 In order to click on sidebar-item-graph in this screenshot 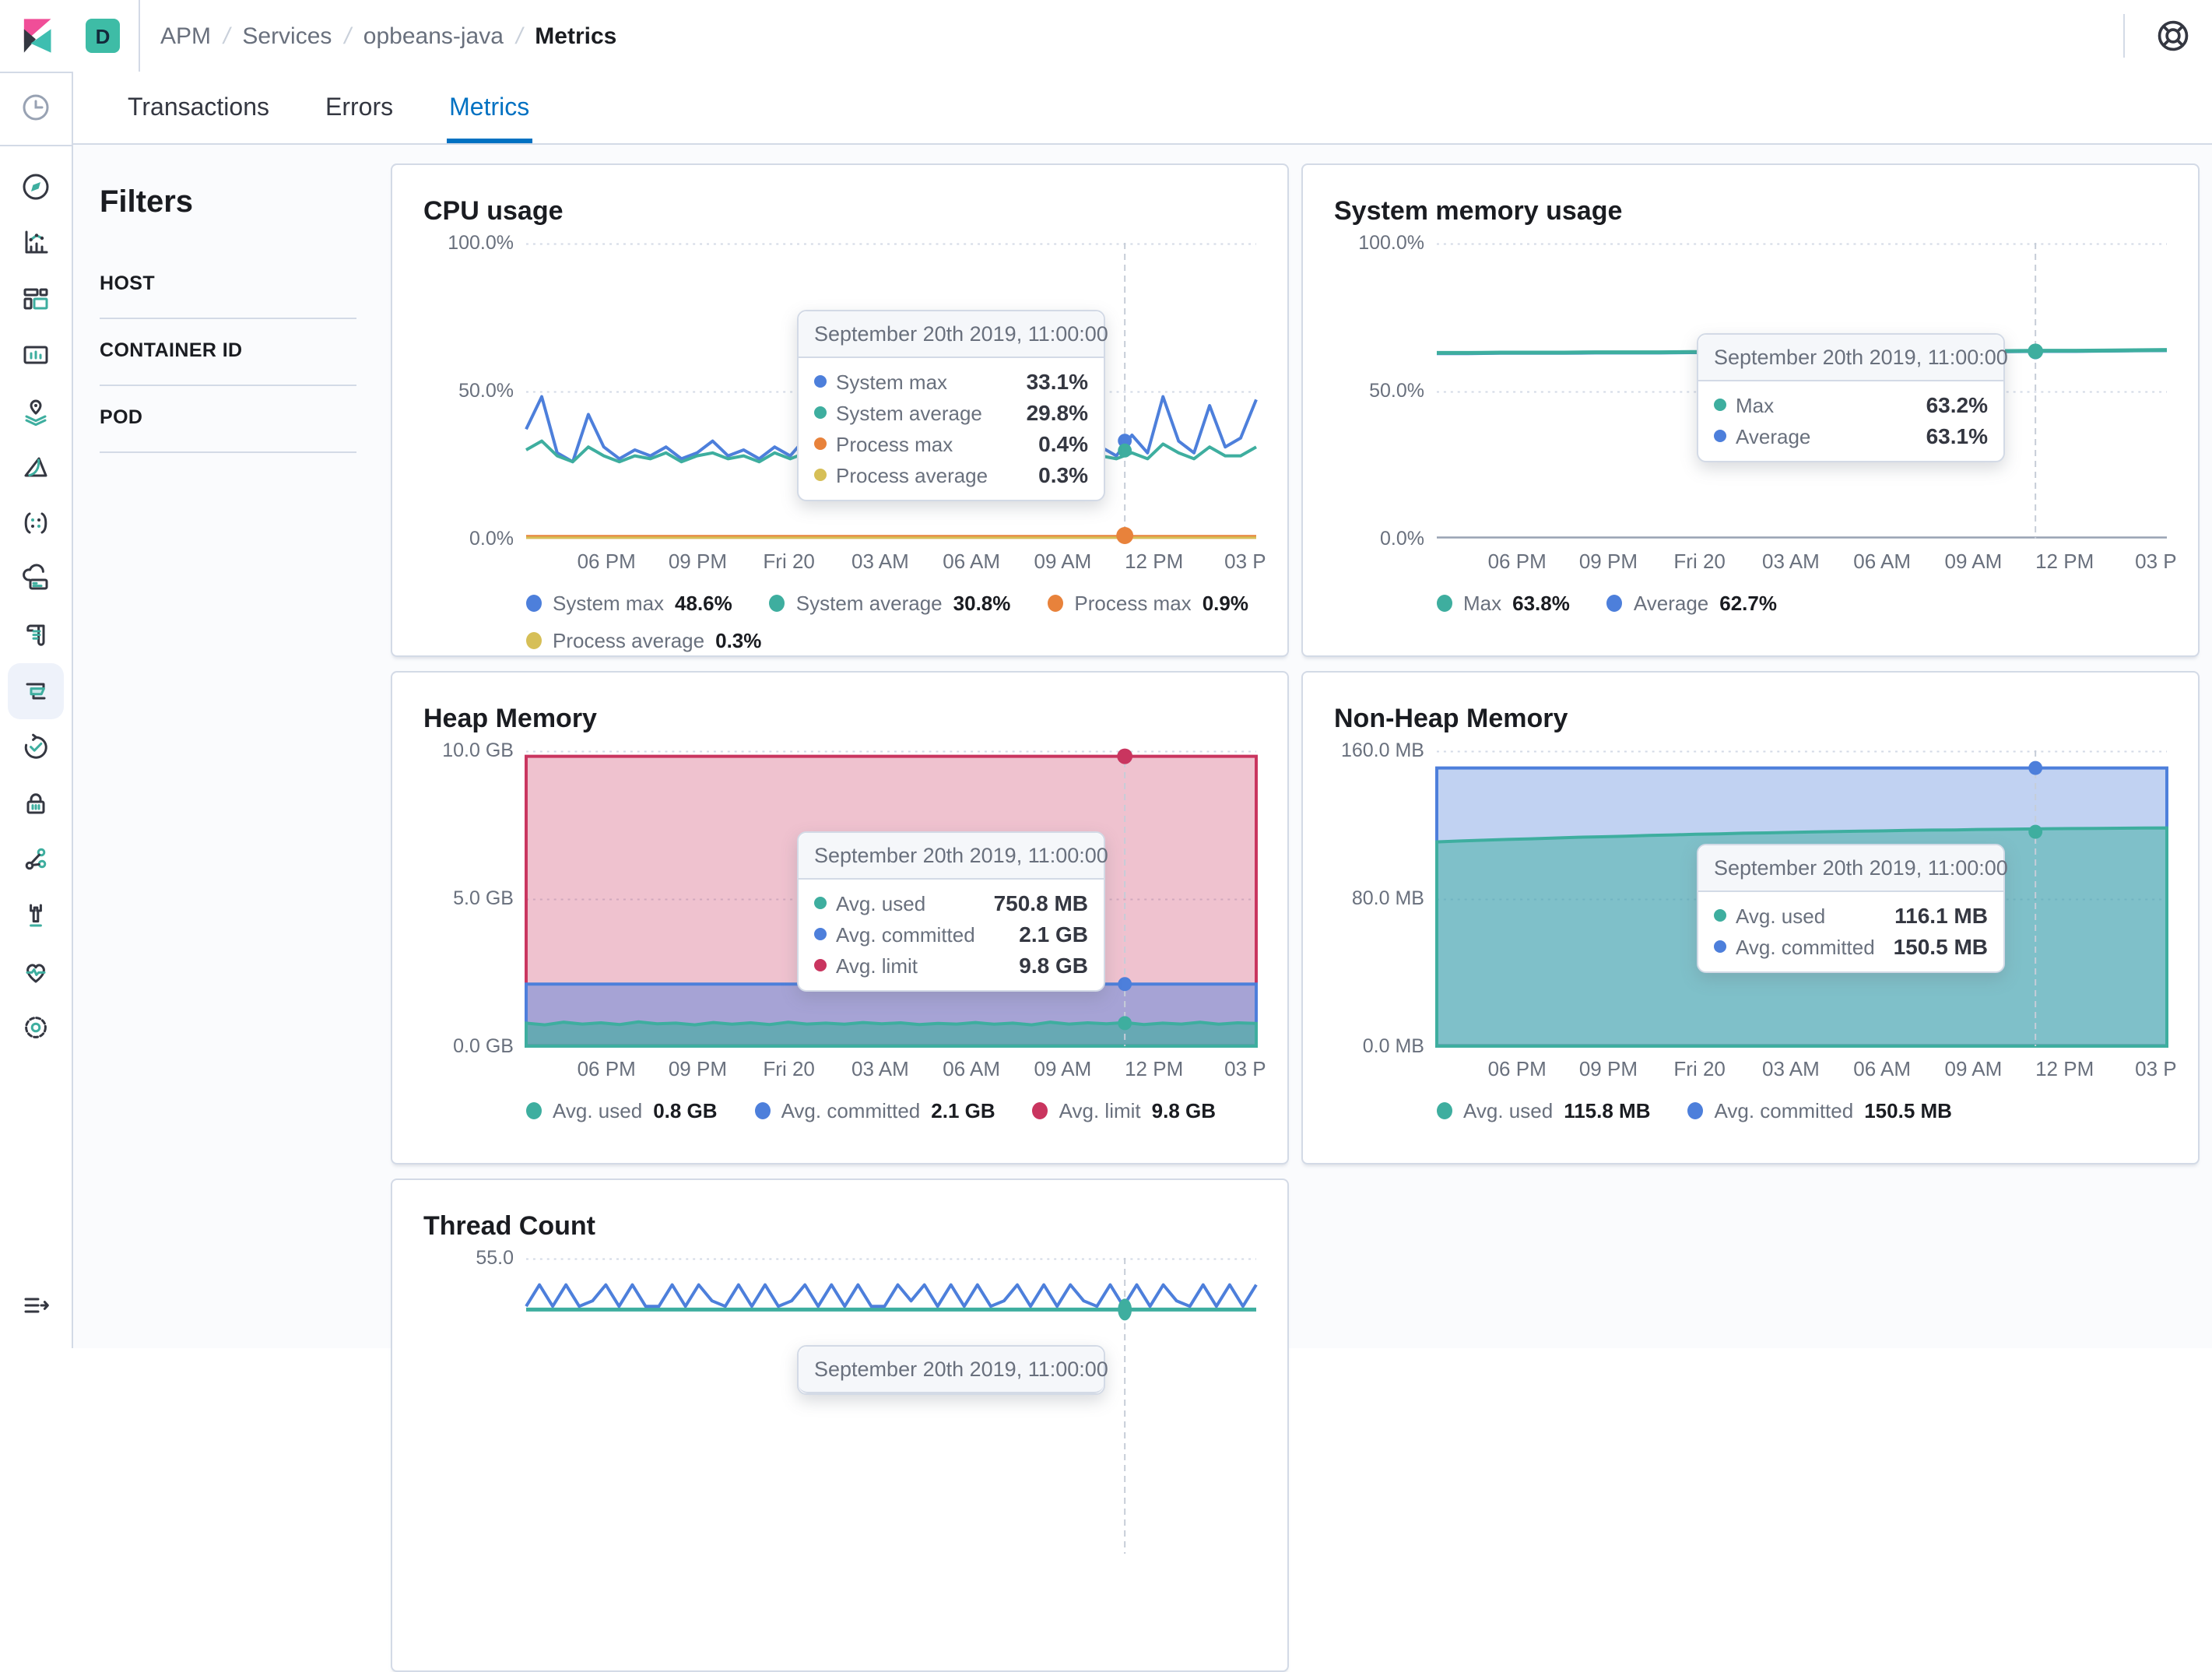, I will do `click(36, 859)`.